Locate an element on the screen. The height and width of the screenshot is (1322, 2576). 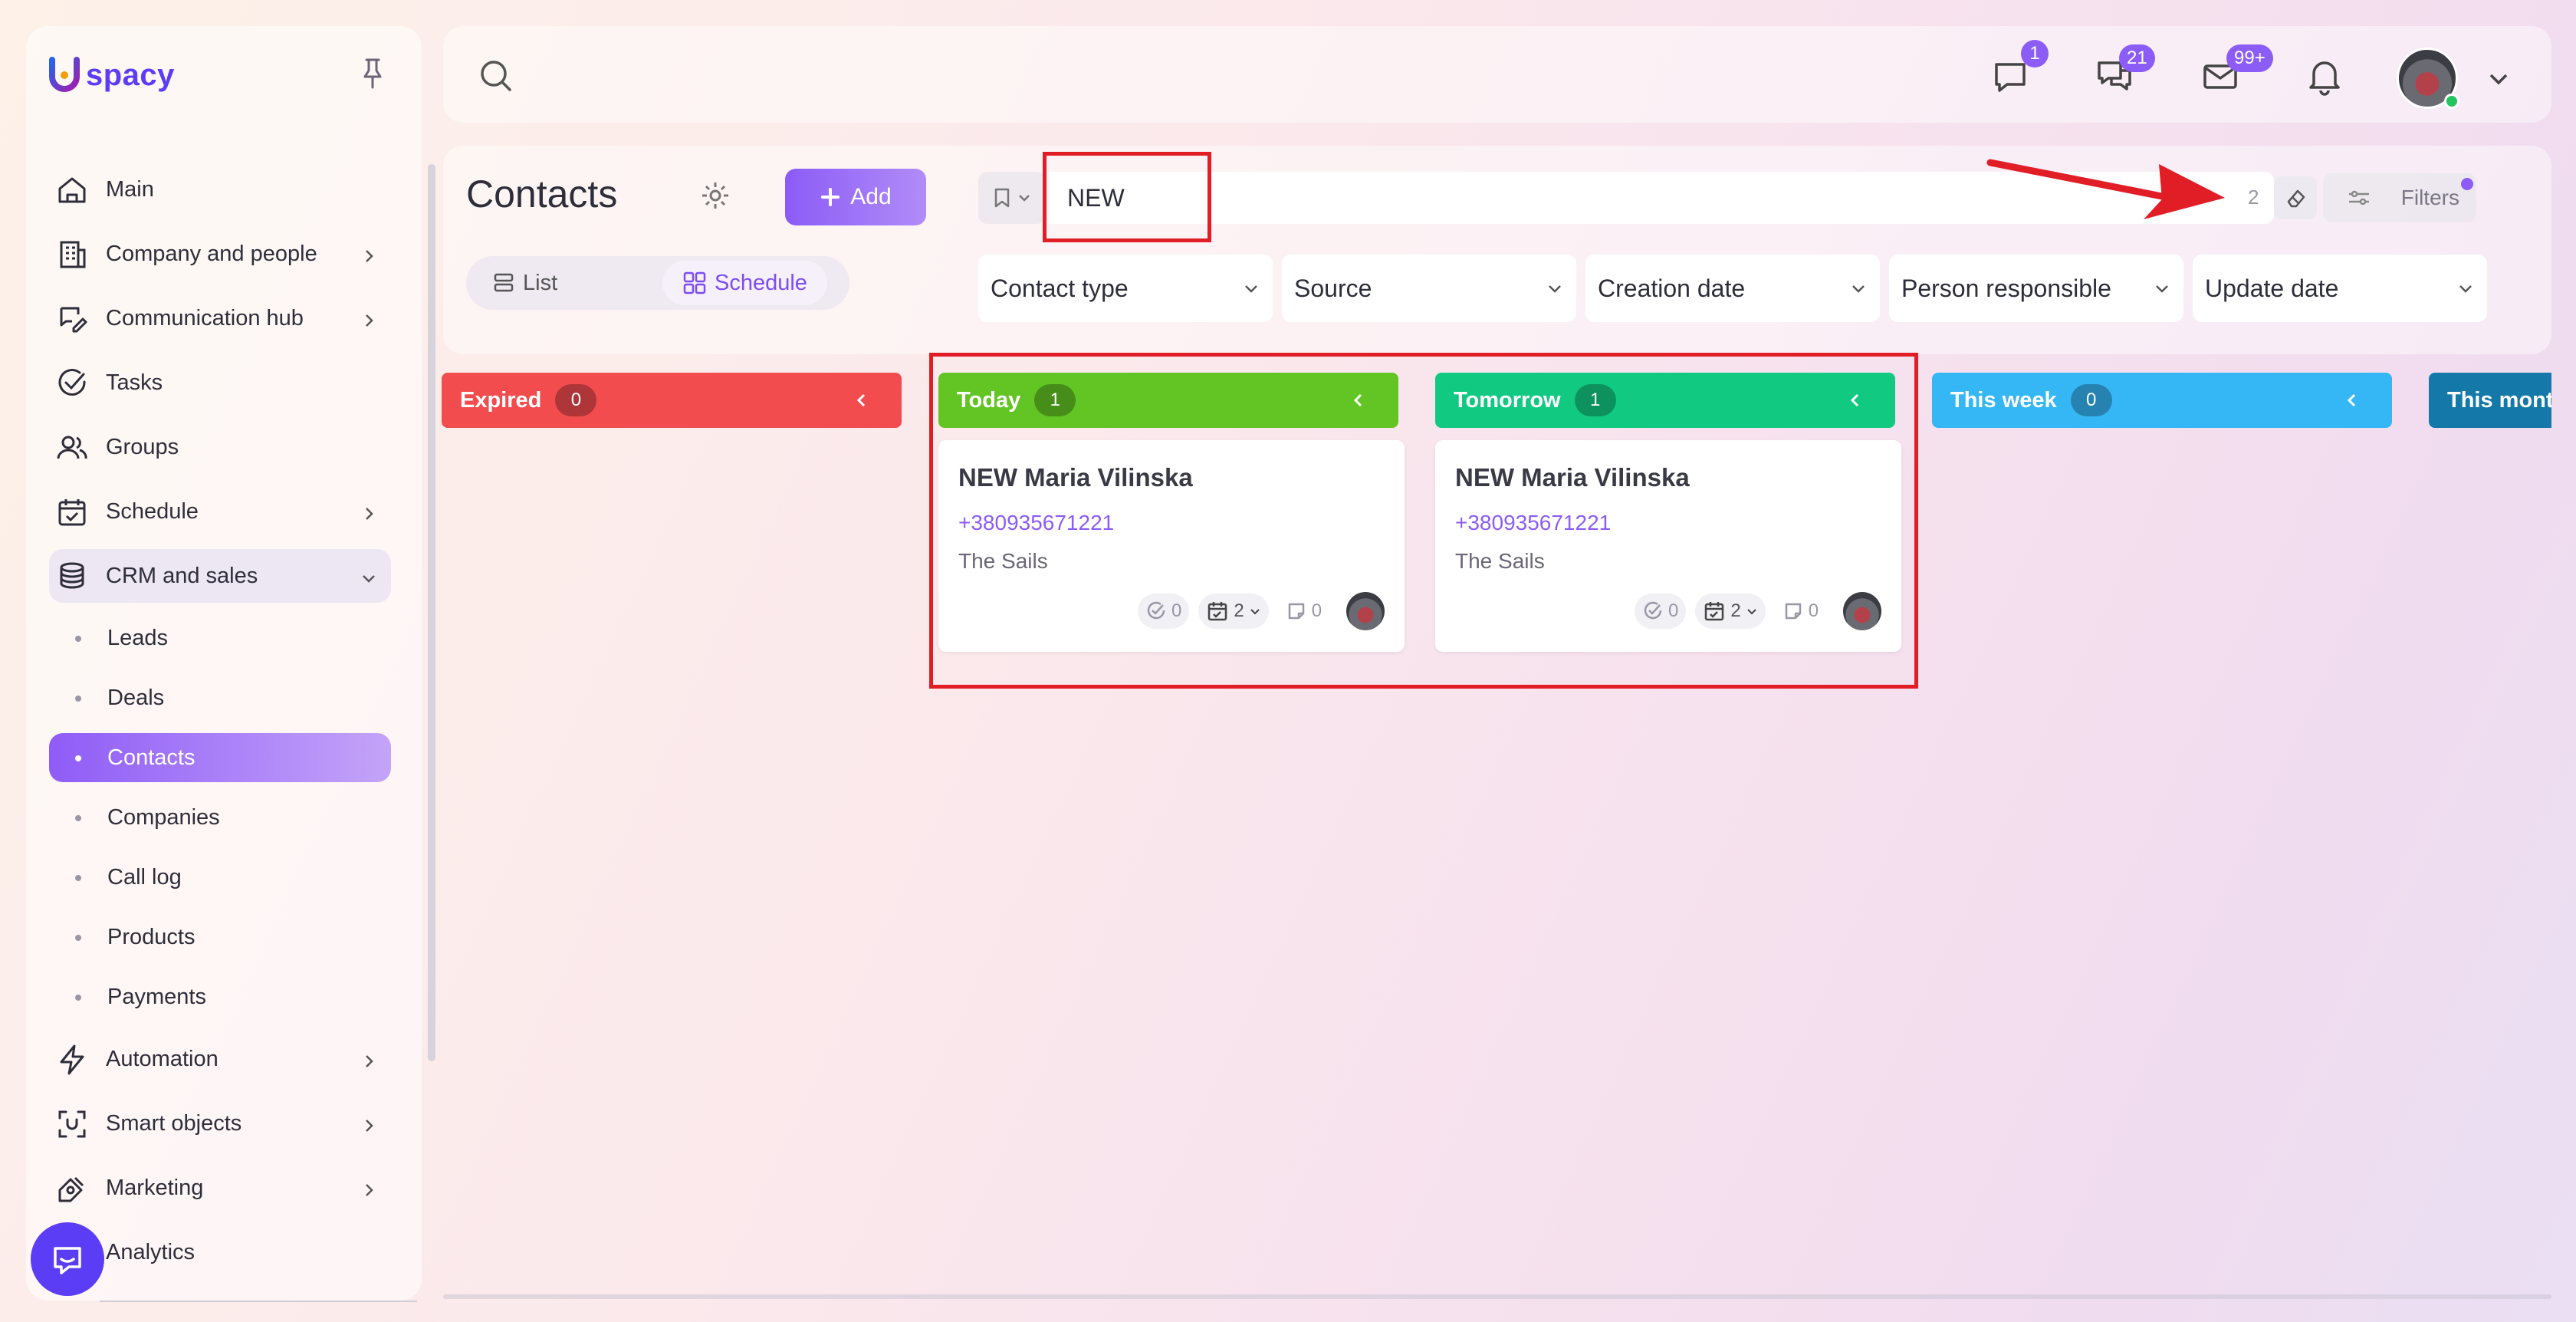
chats-badge: 21 is located at coordinates (2137, 58).